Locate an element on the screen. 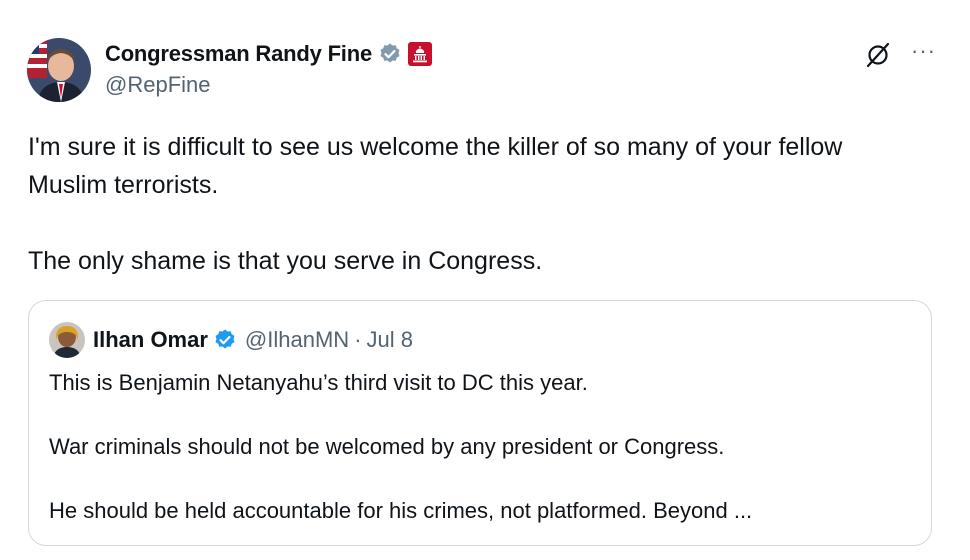 This screenshot has height=560, width=970. quoted-display-name: Ilhan Omar is located at coordinates (150, 340).